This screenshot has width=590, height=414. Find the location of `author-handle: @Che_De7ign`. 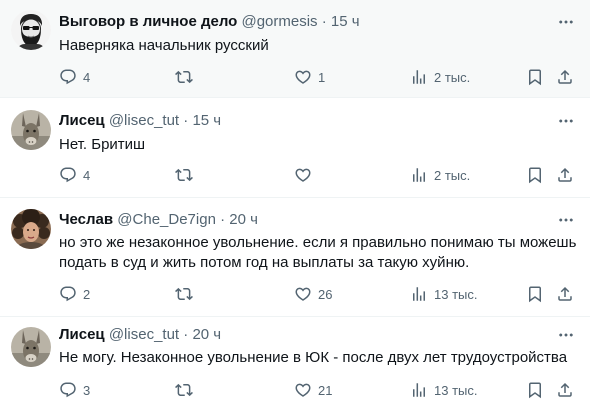

author-handle: @Che_De7ign is located at coordinates (166, 219).